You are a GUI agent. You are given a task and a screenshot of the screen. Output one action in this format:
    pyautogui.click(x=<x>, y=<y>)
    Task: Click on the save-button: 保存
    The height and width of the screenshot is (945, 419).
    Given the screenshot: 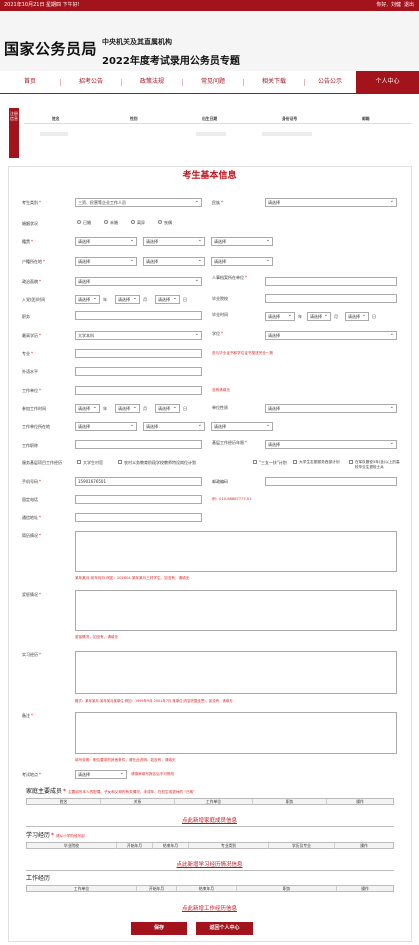 What is the action you would take?
    pyautogui.click(x=159, y=928)
    